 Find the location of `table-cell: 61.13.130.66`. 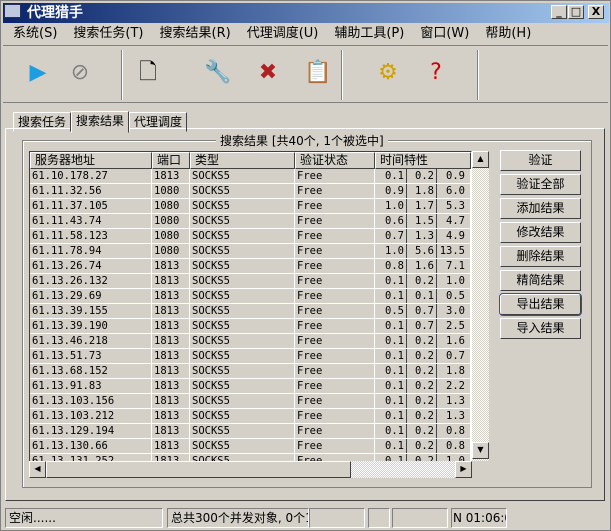

table-cell: 61.13.130.66 is located at coordinates (91, 446).